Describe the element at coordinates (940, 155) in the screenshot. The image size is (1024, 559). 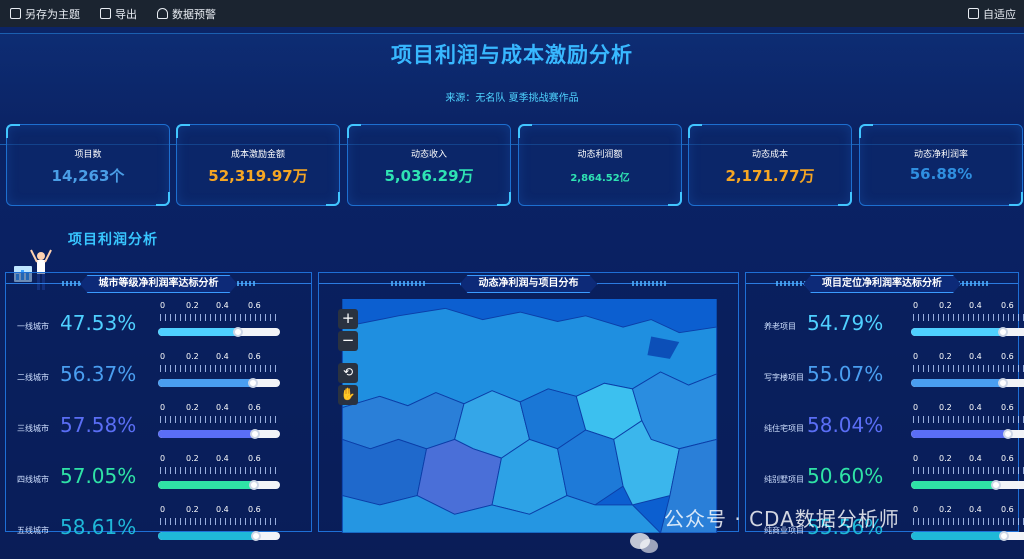
I see `kpi-label: 动态净利润率` at that location.